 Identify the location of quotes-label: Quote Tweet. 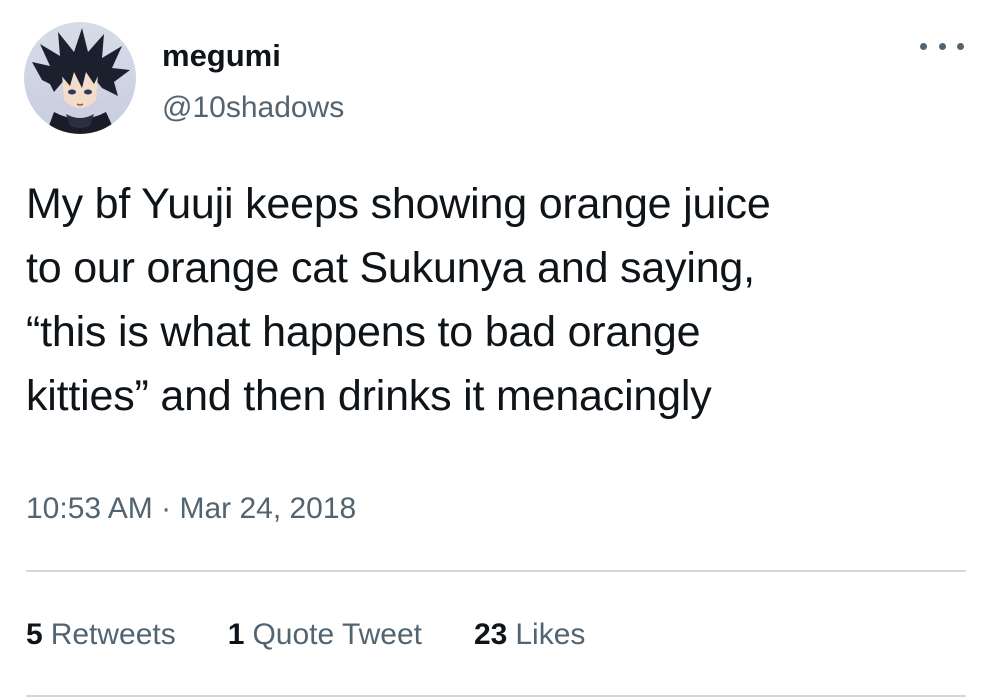
(337, 634).